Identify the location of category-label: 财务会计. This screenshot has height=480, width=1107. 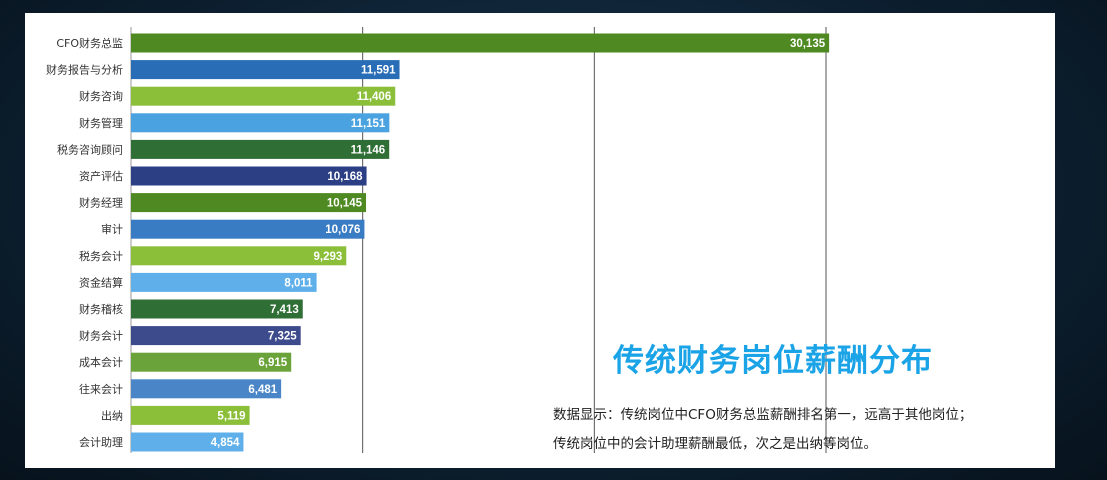
(101, 336).